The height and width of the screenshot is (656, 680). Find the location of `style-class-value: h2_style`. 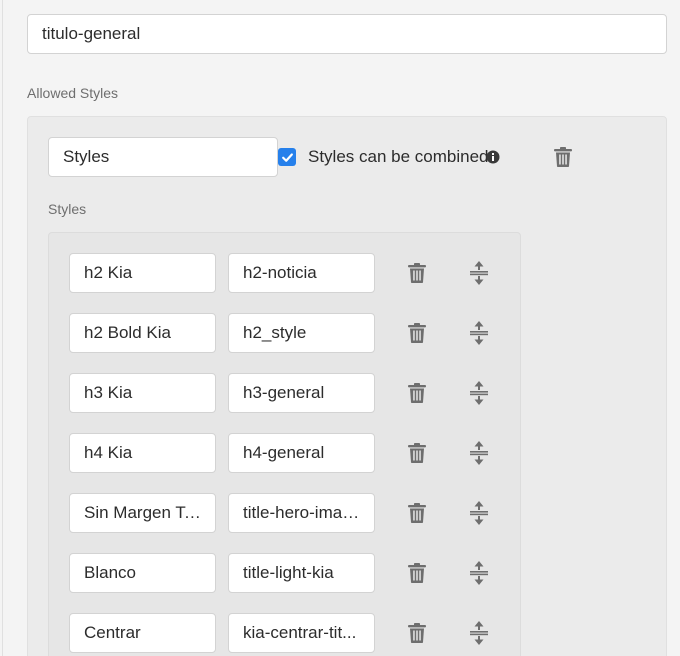

style-class-value: h2_style is located at coordinates (275, 332).